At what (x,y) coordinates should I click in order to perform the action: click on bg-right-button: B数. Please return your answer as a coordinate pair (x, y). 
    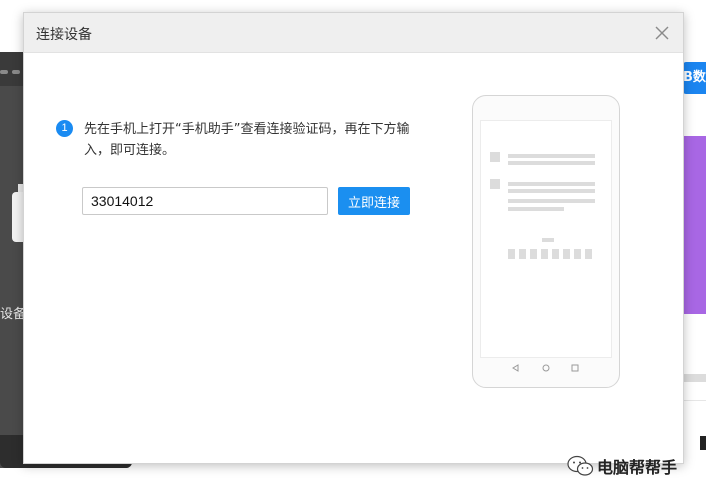
    Looking at the image, I should click on (694, 78).